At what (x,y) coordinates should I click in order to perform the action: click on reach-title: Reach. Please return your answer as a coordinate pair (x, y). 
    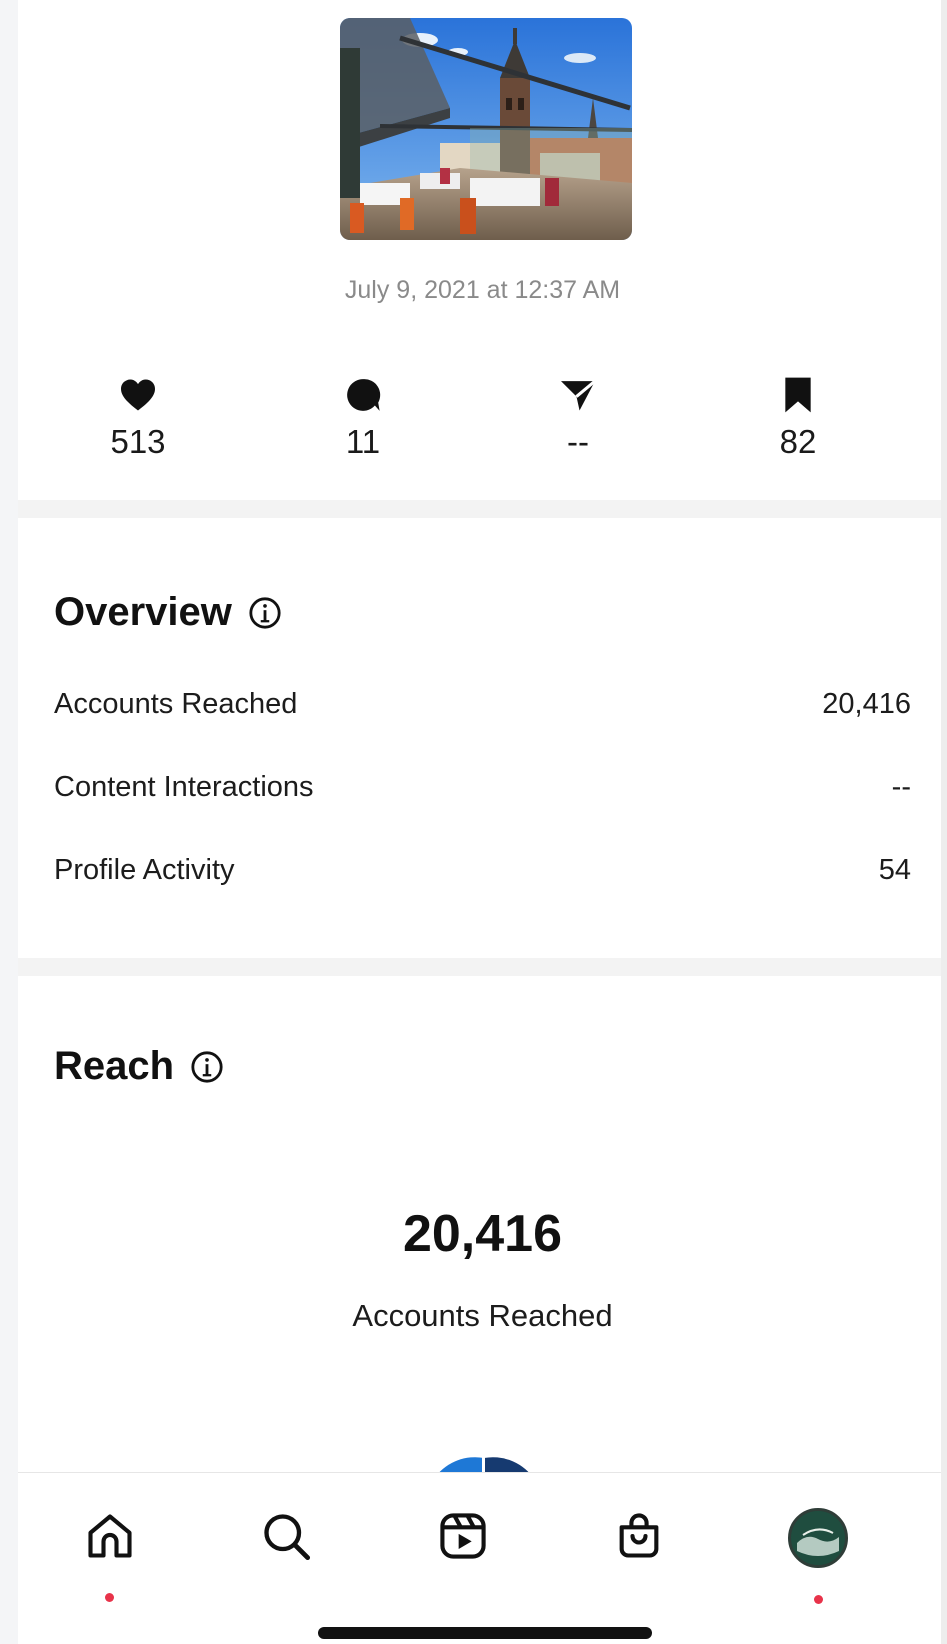
    Looking at the image, I should click on (139, 1066).